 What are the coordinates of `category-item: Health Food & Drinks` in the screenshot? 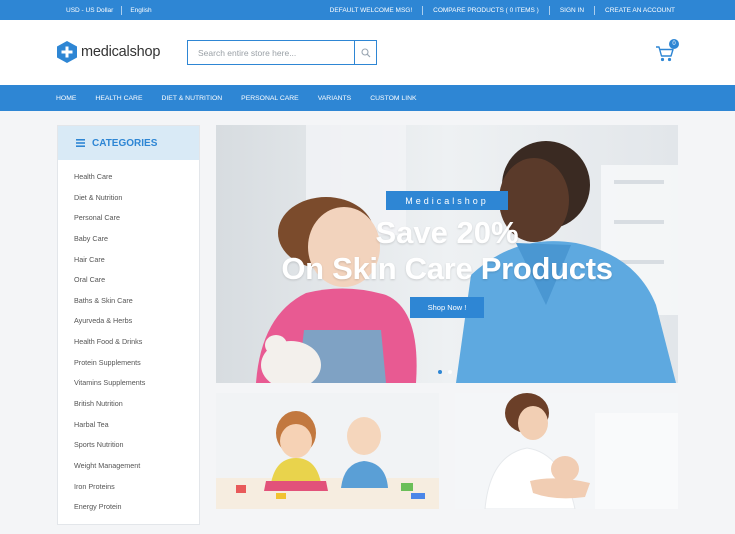 It's located at (109, 347).